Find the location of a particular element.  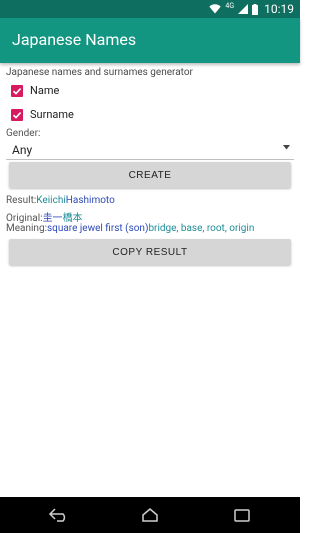

gender-value: Any is located at coordinates (22, 150).